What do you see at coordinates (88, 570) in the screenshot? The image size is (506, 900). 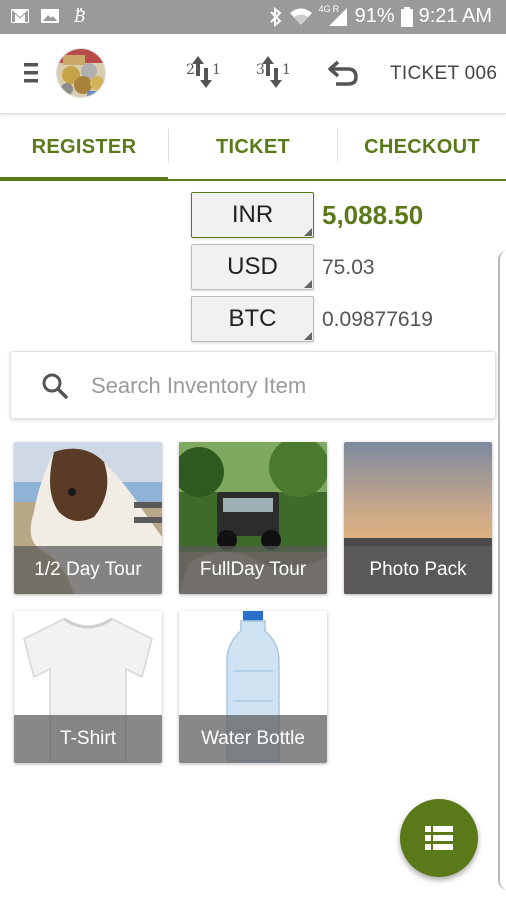 I see `item-label: 1/2 Day Tour` at bounding box center [88, 570].